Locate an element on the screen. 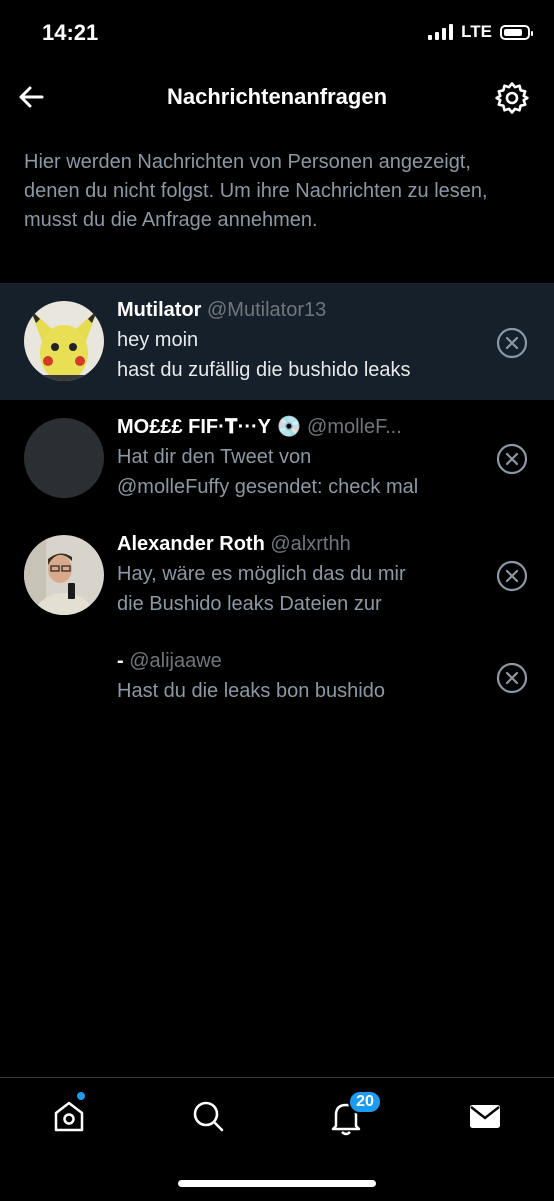 The width and height of the screenshot is (554, 1201). message-preview-line: die Bushido leaks Dateien zur is located at coordinates (249, 604).